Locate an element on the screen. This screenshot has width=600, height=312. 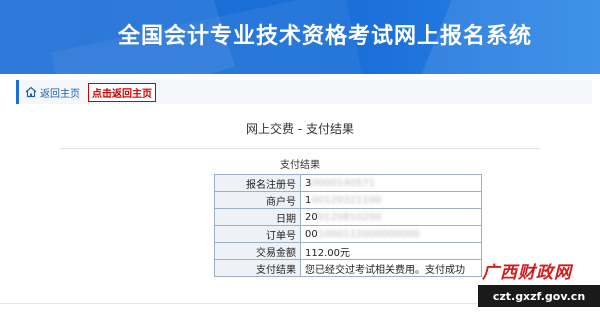
home-link: 返回主页 is located at coordinates (52, 92).